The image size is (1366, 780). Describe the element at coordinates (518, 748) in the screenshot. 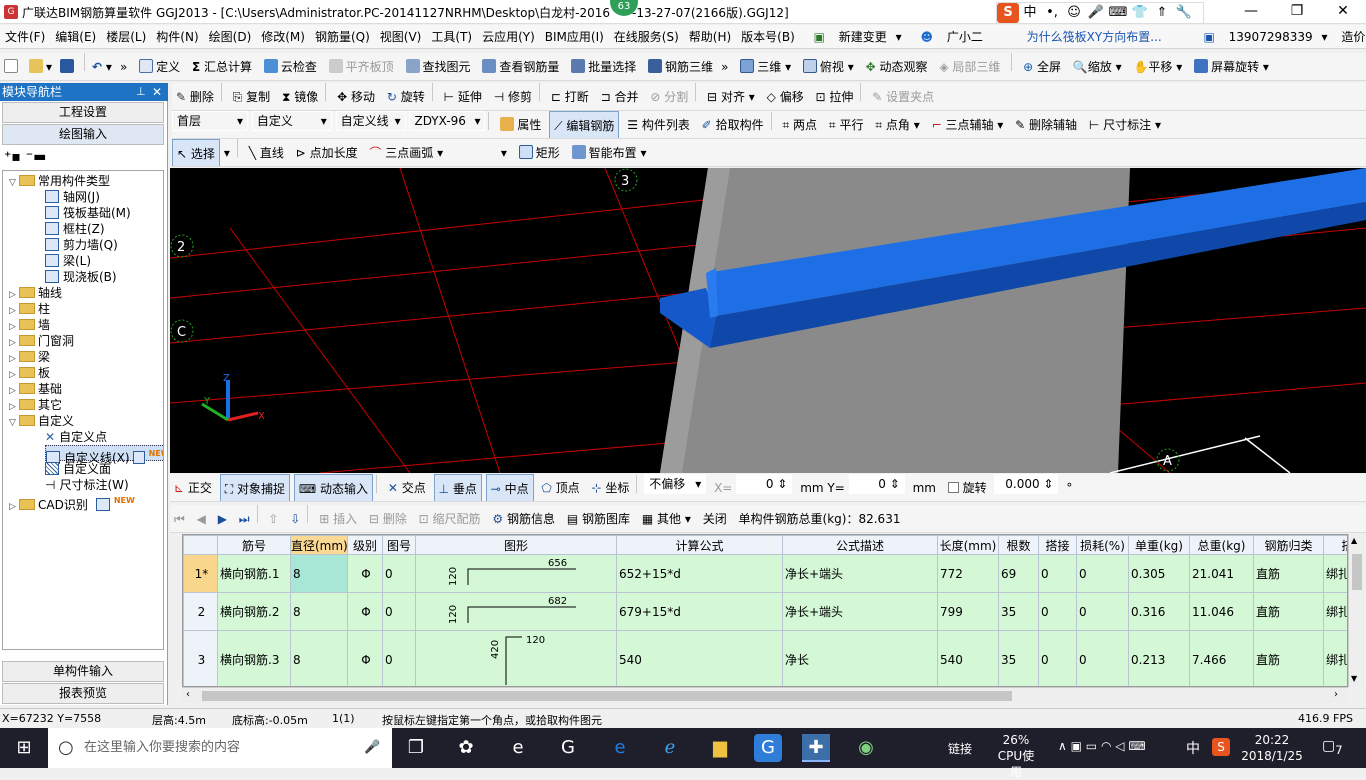

I see `ie-browser-icon: e` at that location.